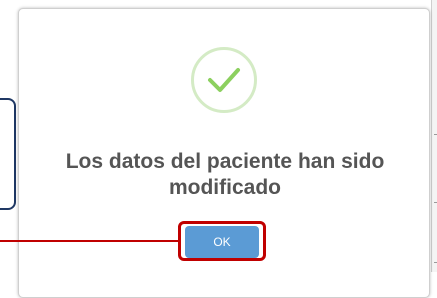 This screenshot has height=298, width=437. Describe the element at coordinates (224, 187) in the screenshot. I see `dialog-message-line2: modificado` at that location.